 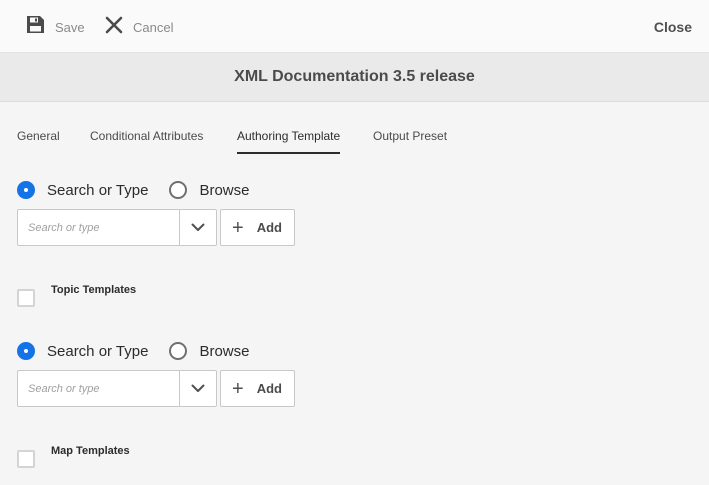 I want to click on save-label: Save, so click(x=70, y=27).